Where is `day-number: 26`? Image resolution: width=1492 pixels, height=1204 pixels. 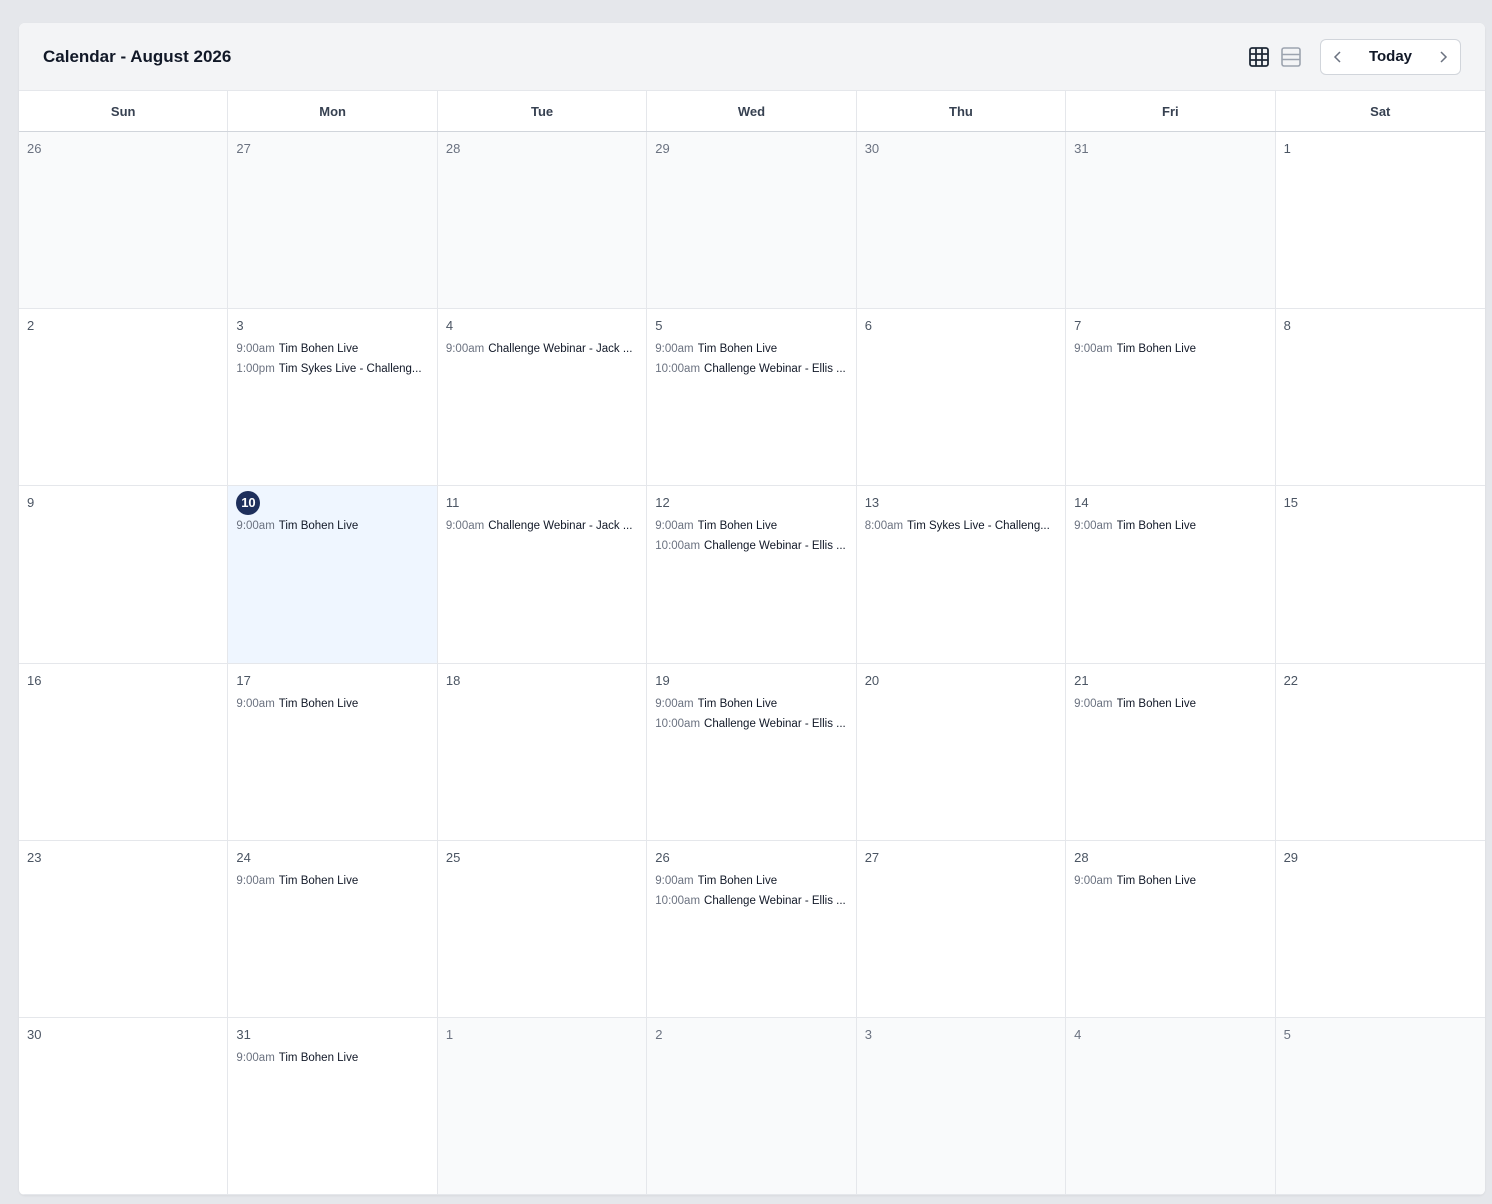 day-number: 26 is located at coordinates (662, 857).